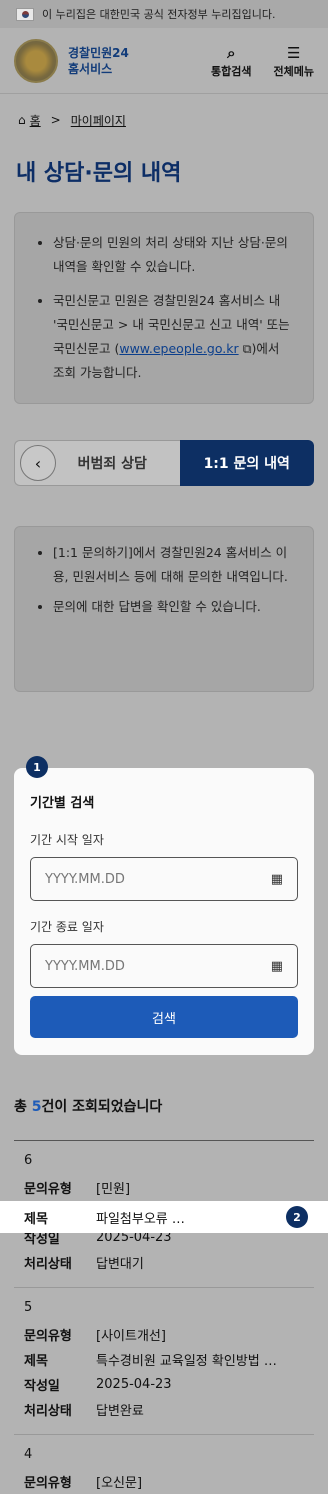 The height and width of the screenshot is (1494, 328). What do you see at coordinates (37, 767) in the screenshot?
I see `step-badge-1: 1` at bounding box center [37, 767].